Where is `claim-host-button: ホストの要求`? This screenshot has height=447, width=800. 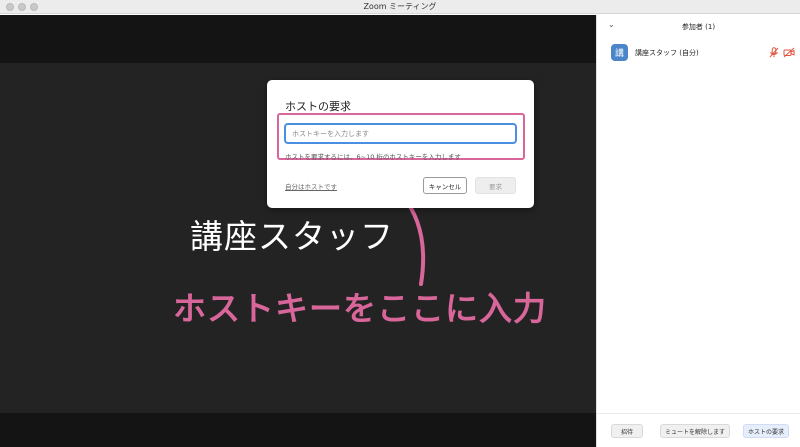 claim-host-button: ホストの要求 is located at coordinates (766, 431).